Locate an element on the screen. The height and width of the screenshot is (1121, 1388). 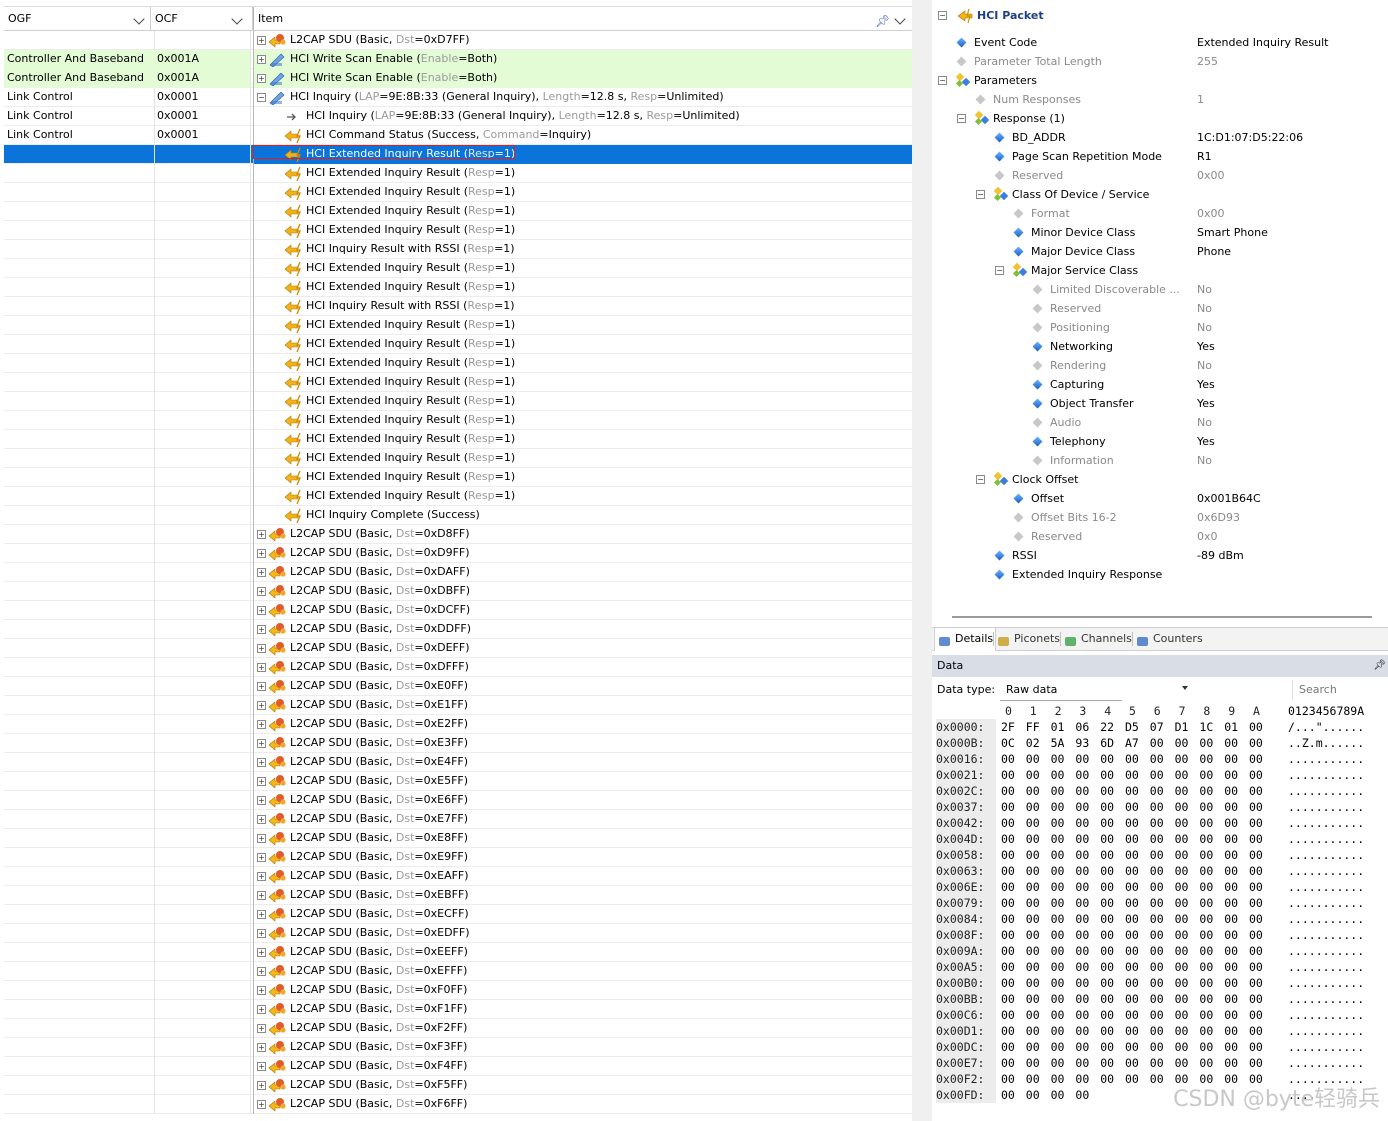
details-row: RSSI -89 dBm is located at coordinates (1160, 555).